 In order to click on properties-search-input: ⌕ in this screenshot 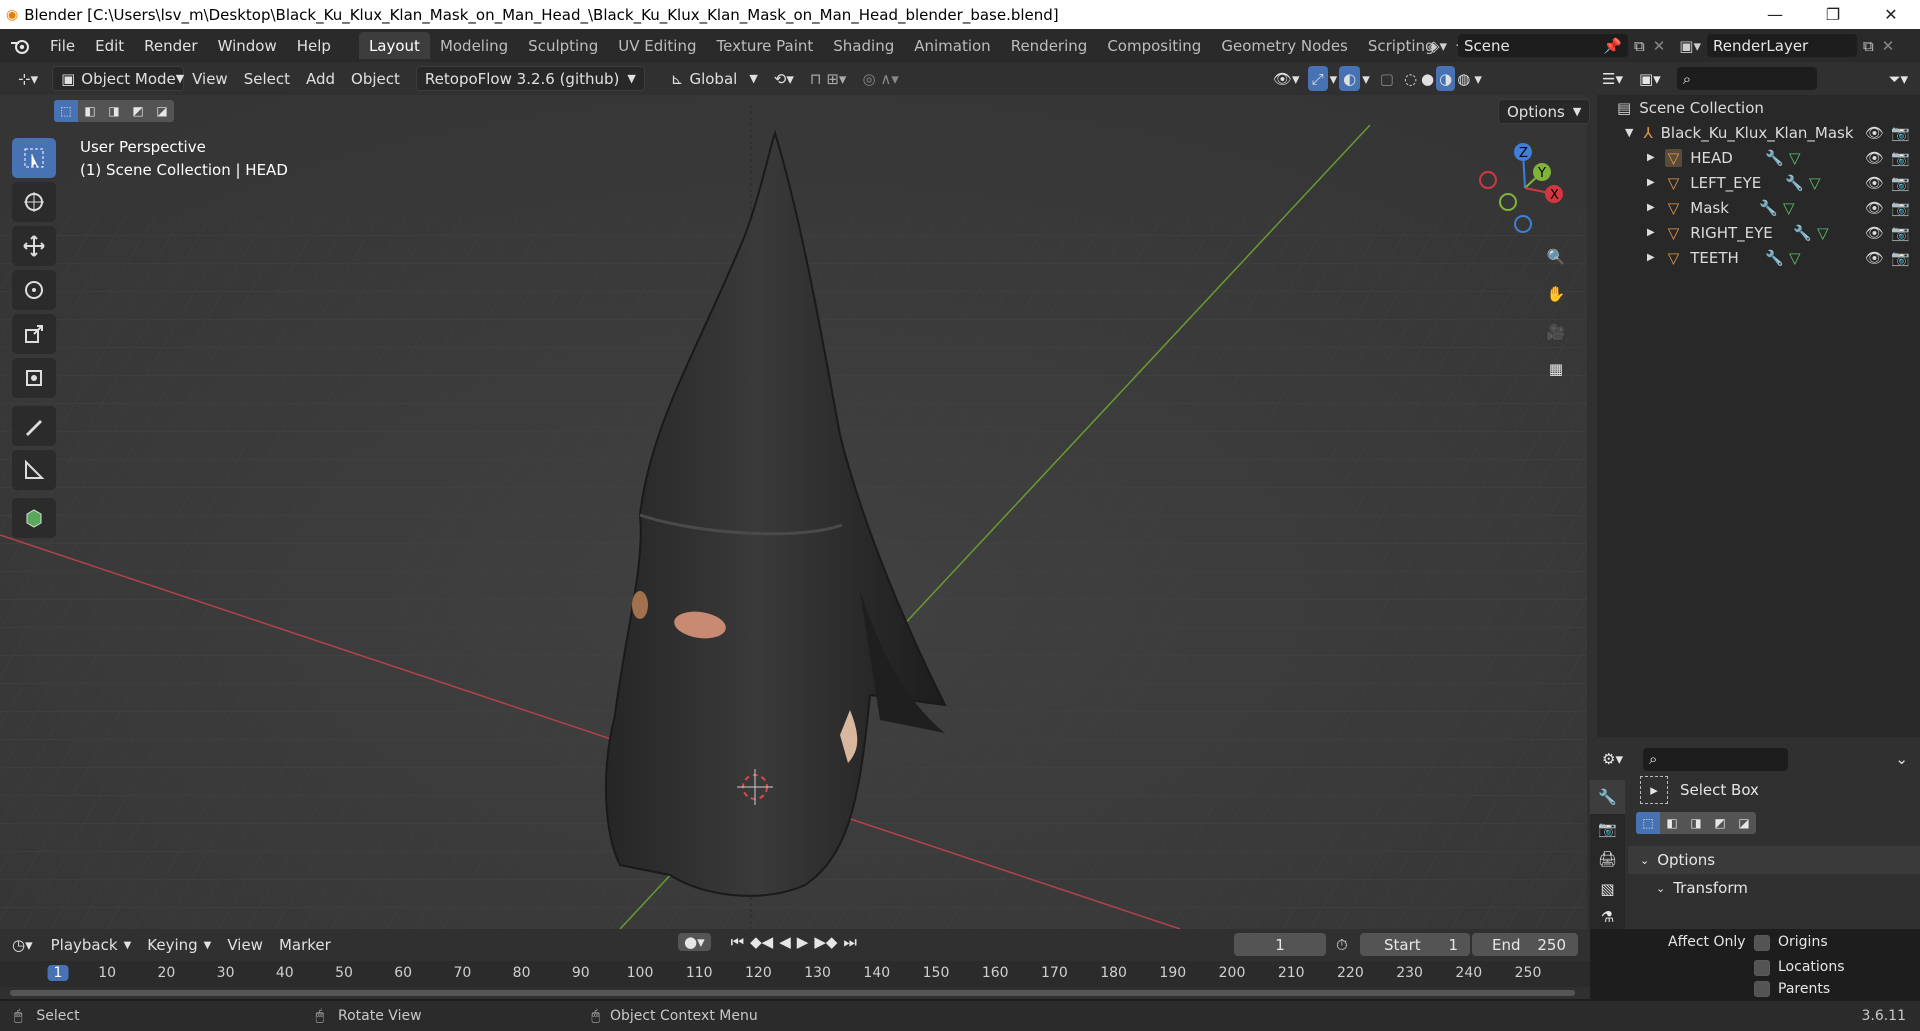, I will do `click(1715, 759)`.